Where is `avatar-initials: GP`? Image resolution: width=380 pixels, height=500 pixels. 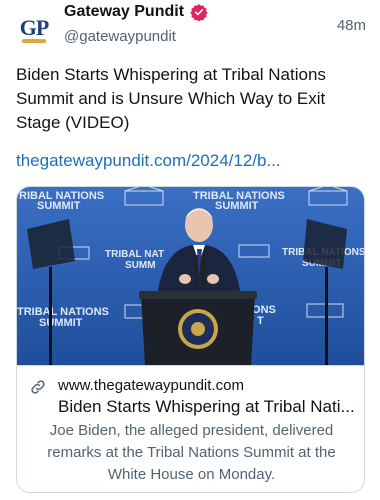 avatar-initials: GP is located at coordinates (34, 27).